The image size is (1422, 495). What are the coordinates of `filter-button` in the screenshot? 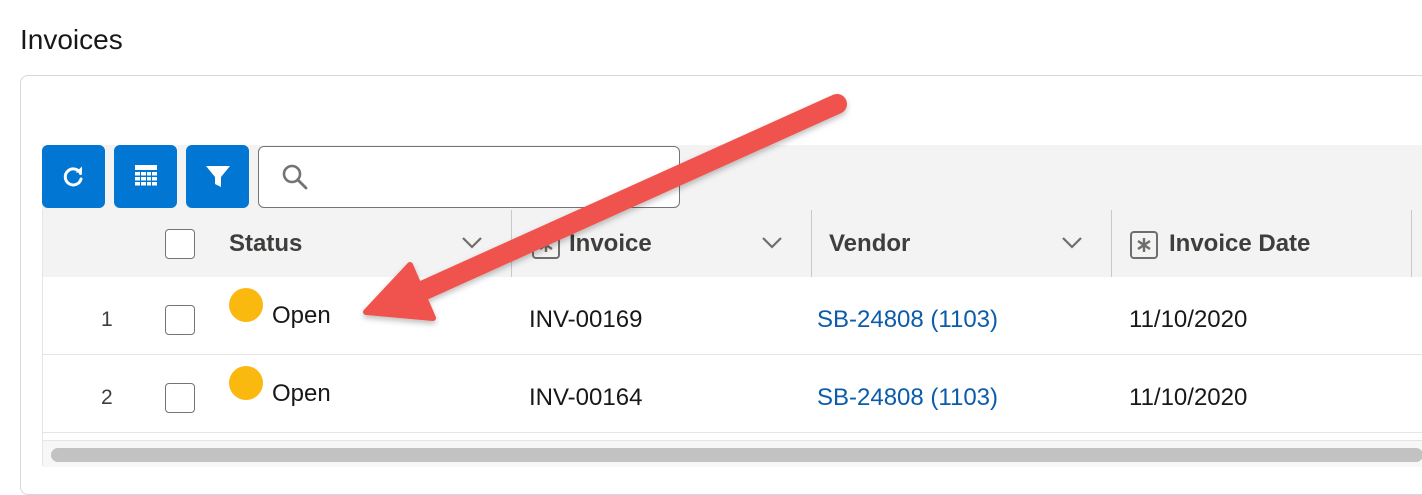 It's located at (217, 176).